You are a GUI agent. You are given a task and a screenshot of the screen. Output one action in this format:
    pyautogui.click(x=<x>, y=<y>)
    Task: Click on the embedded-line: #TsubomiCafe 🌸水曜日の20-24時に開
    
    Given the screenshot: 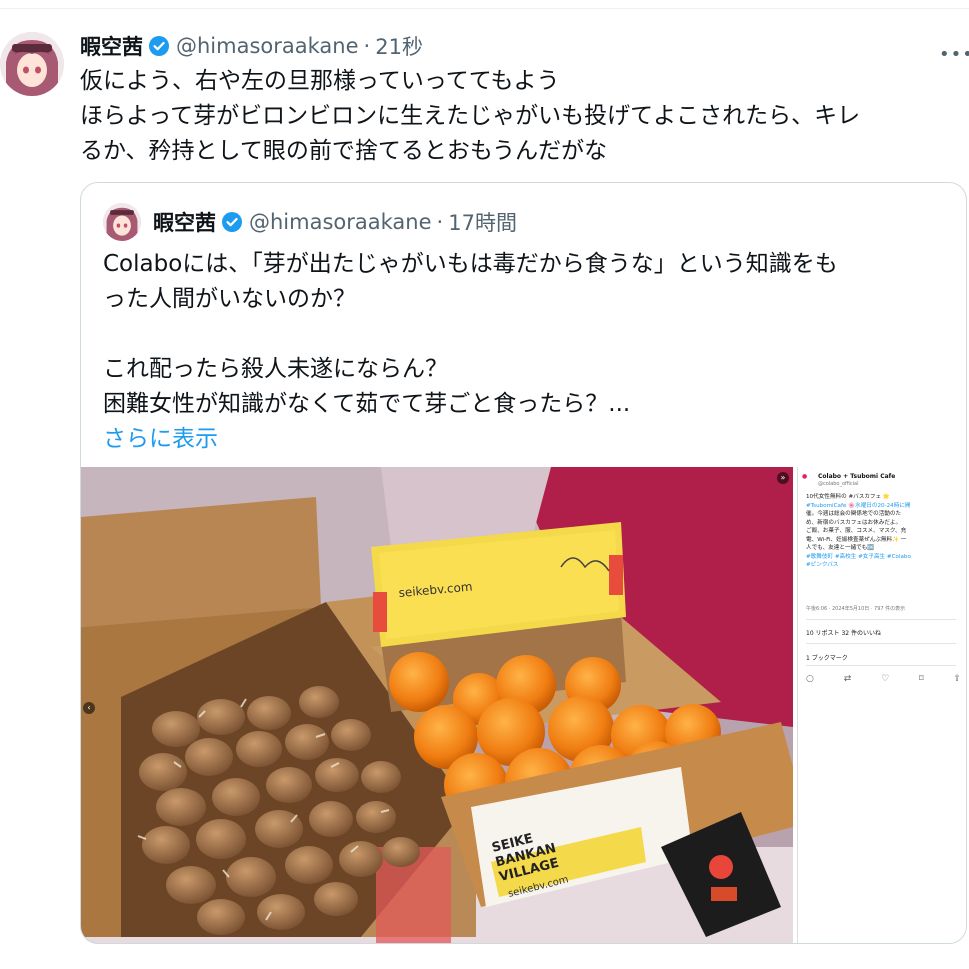 What is the action you would take?
    pyautogui.click(x=858, y=505)
    